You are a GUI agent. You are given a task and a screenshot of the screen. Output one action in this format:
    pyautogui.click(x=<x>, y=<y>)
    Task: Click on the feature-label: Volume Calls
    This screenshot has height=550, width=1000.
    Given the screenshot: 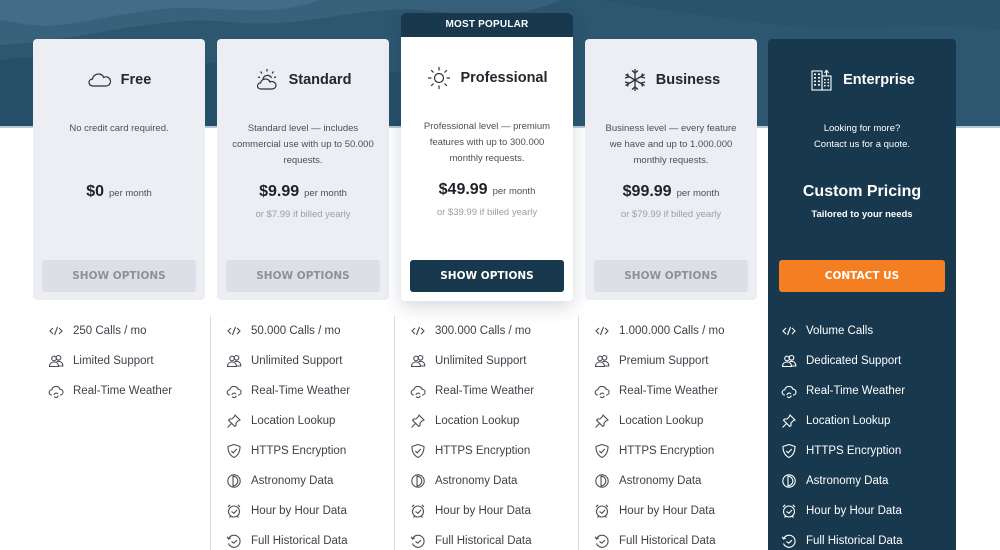 What is the action you would take?
    pyautogui.click(x=840, y=331)
    